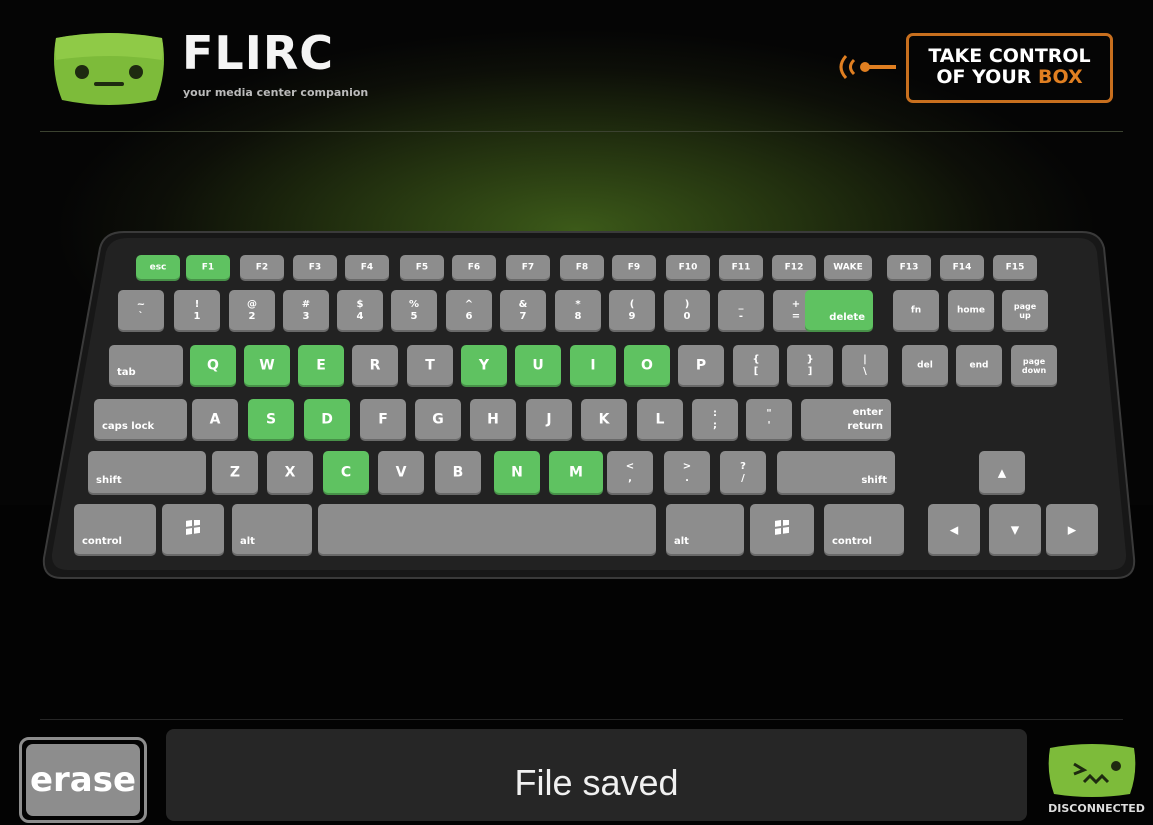 Image resolution: width=1153 pixels, height=825 pixels. Describe the element at coordinates (523, 304) in the screenshot. I see `key-label-top: &` at that location.